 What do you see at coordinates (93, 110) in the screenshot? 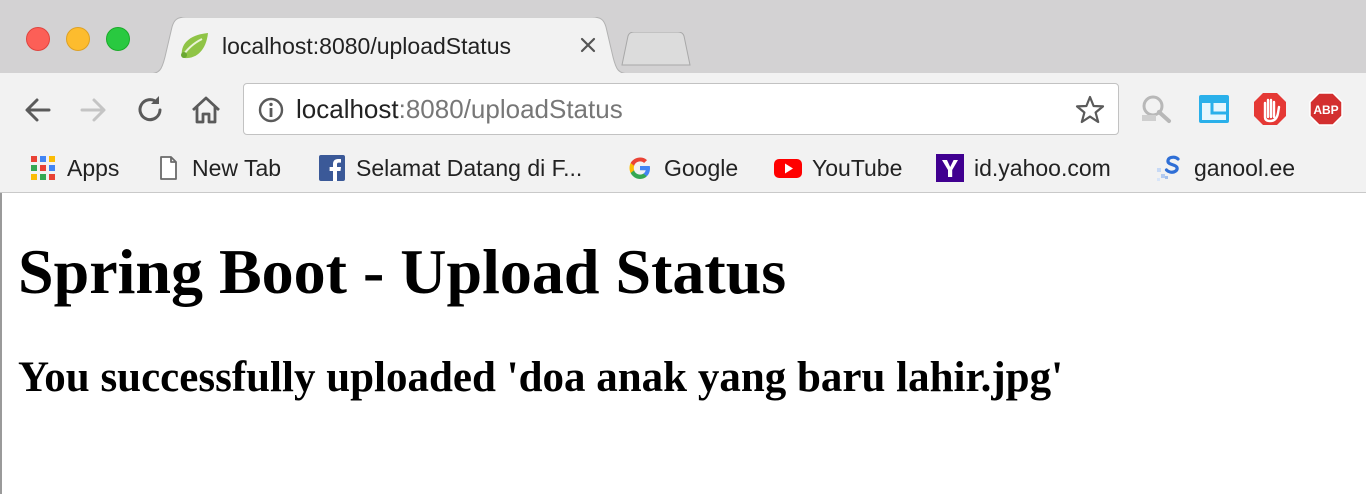
I see `forward-arrow-icon` at bounding box center [93, 110].